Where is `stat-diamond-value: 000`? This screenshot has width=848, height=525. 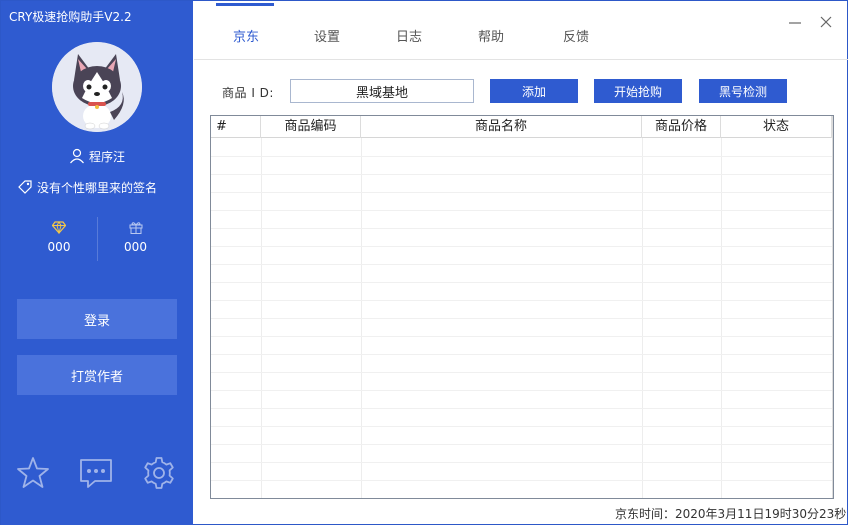
stat-diamond-value: 000 is located at coordinates (59, 247).